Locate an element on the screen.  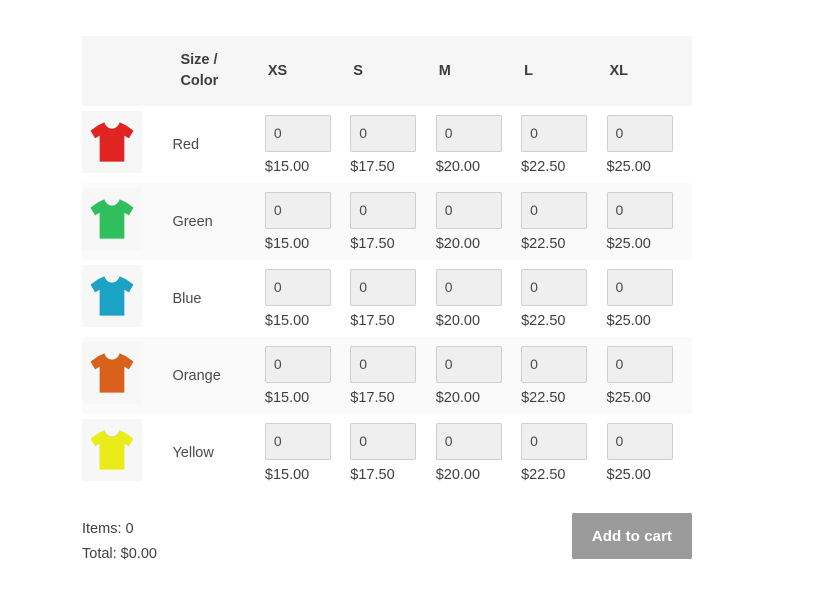
variation-color-label: Yellow is located at coordinates (193, 452).